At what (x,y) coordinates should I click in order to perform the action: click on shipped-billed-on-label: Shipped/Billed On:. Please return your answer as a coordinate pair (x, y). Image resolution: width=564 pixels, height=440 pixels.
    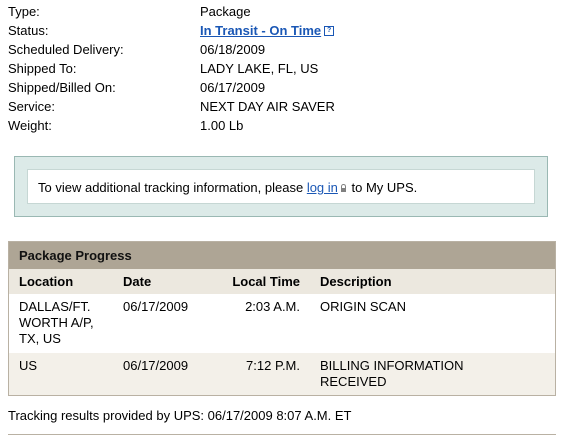
    Looking at the image, I should click on (62, 87).